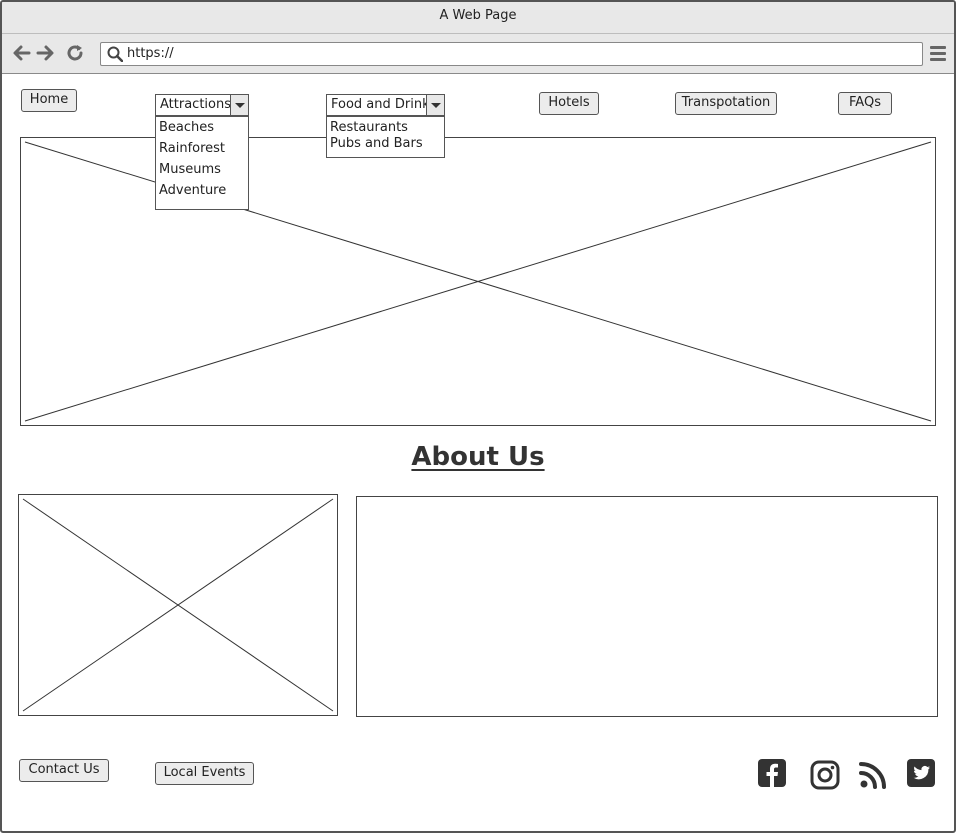 Image resolution: width=956 pixels, height=833 pixels. I want to click on local-events-button: Local Events, so click(204, 773).